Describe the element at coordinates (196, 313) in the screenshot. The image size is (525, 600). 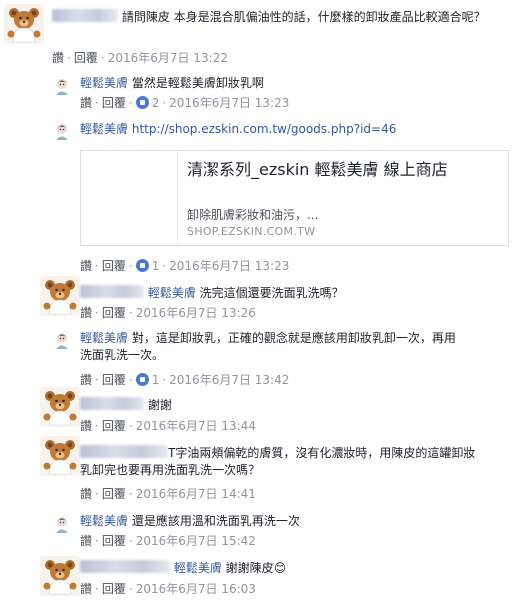
I see `timestamp: 2016年6月7日 13:26` at that location.